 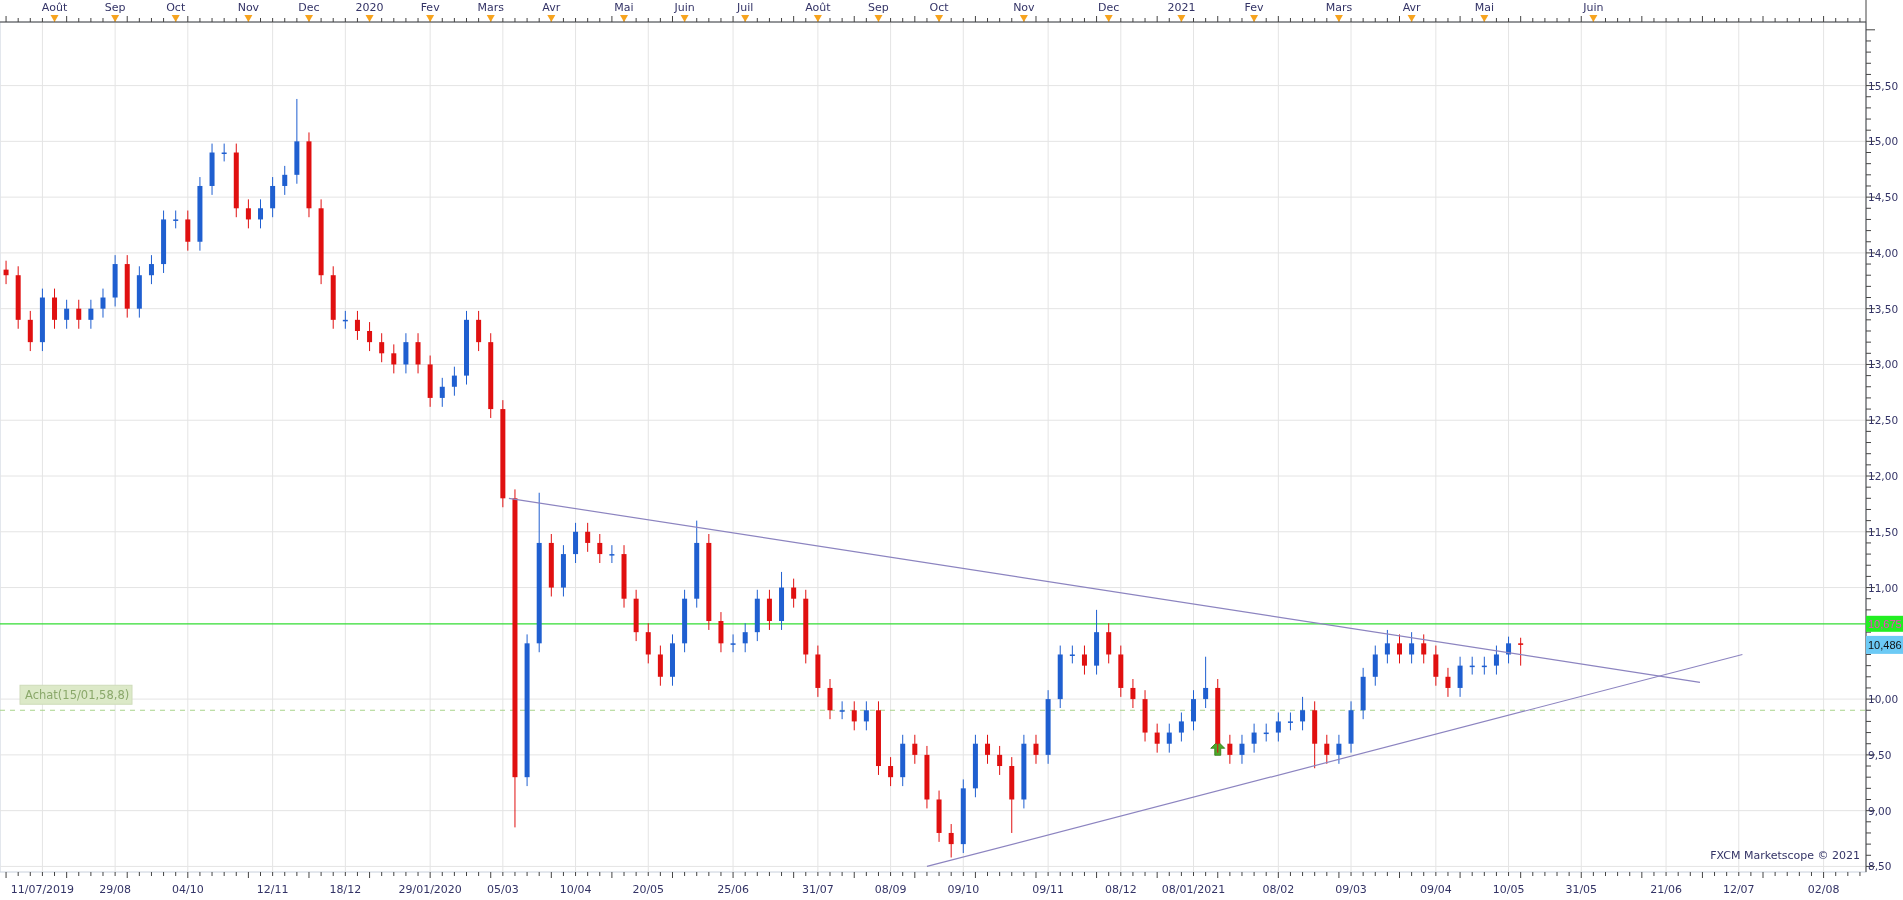 What do you see at coordinates (1508, 889) in the screenshot?
I see `axis-label: 10/05` at bounding box center [1508, 889].